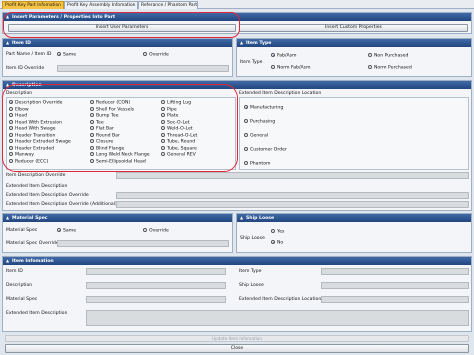  I want to click on tab-assembly-information: Profit Key Assembly Infomation, so click(101, 5).